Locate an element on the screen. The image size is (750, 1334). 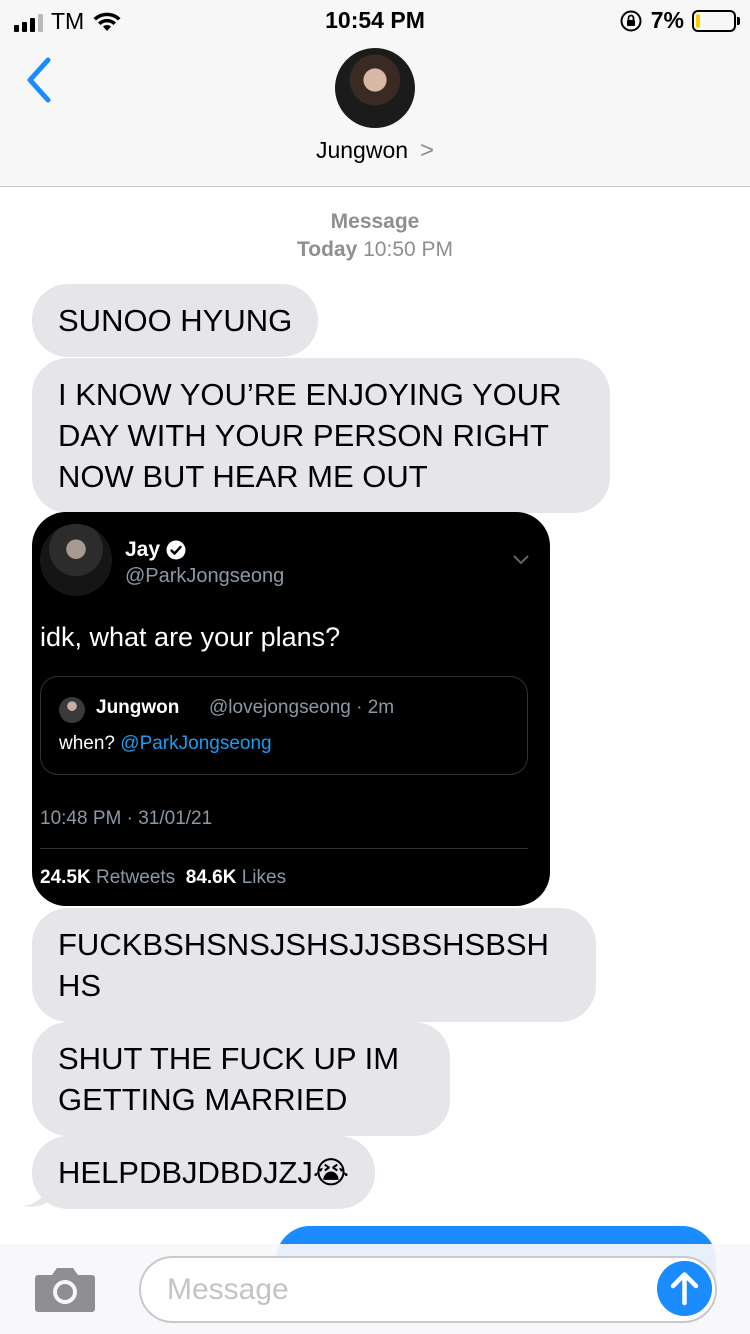
timestamp-time: 10:50 PM is located at coordinates (408, 249).